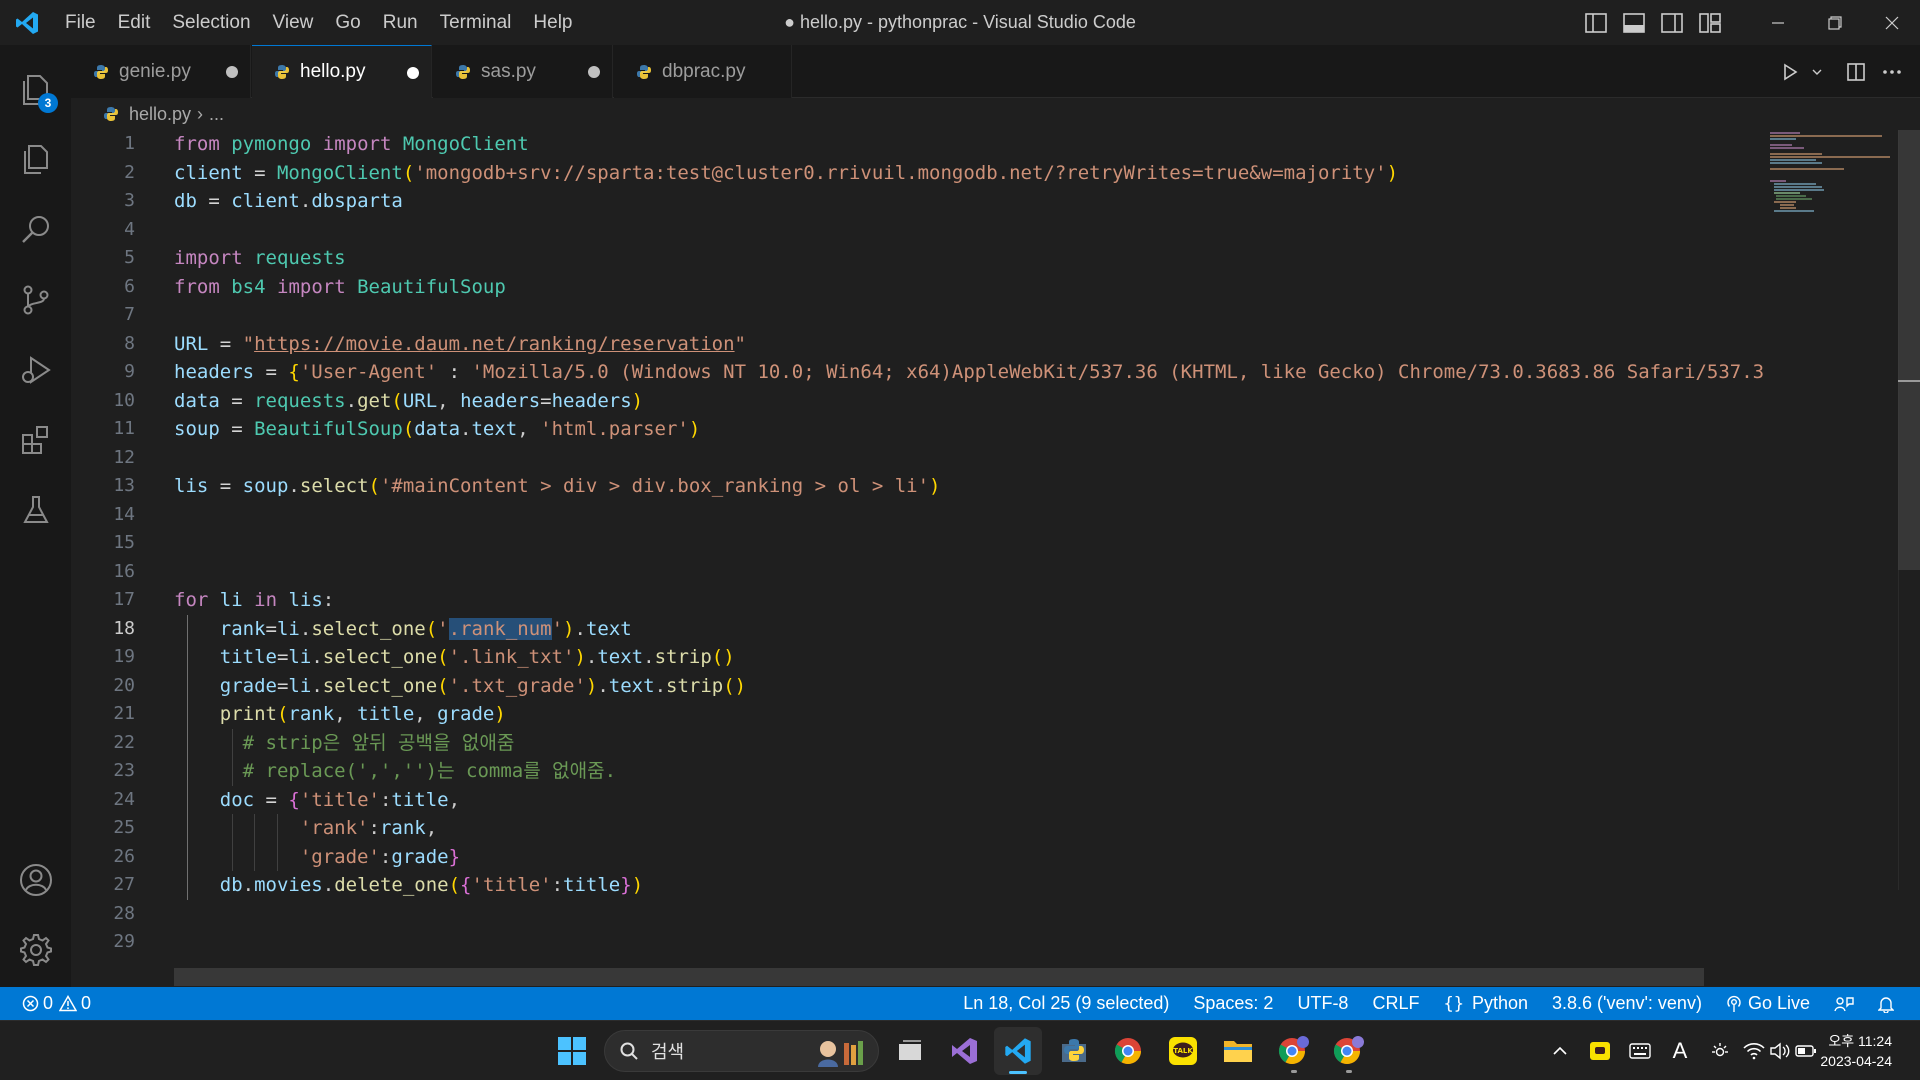  Describe the element at coordinates (1627, 1003) in the screenshot. I see `python-interpreter: 3.8.6 ('venv': venv)` at that location.